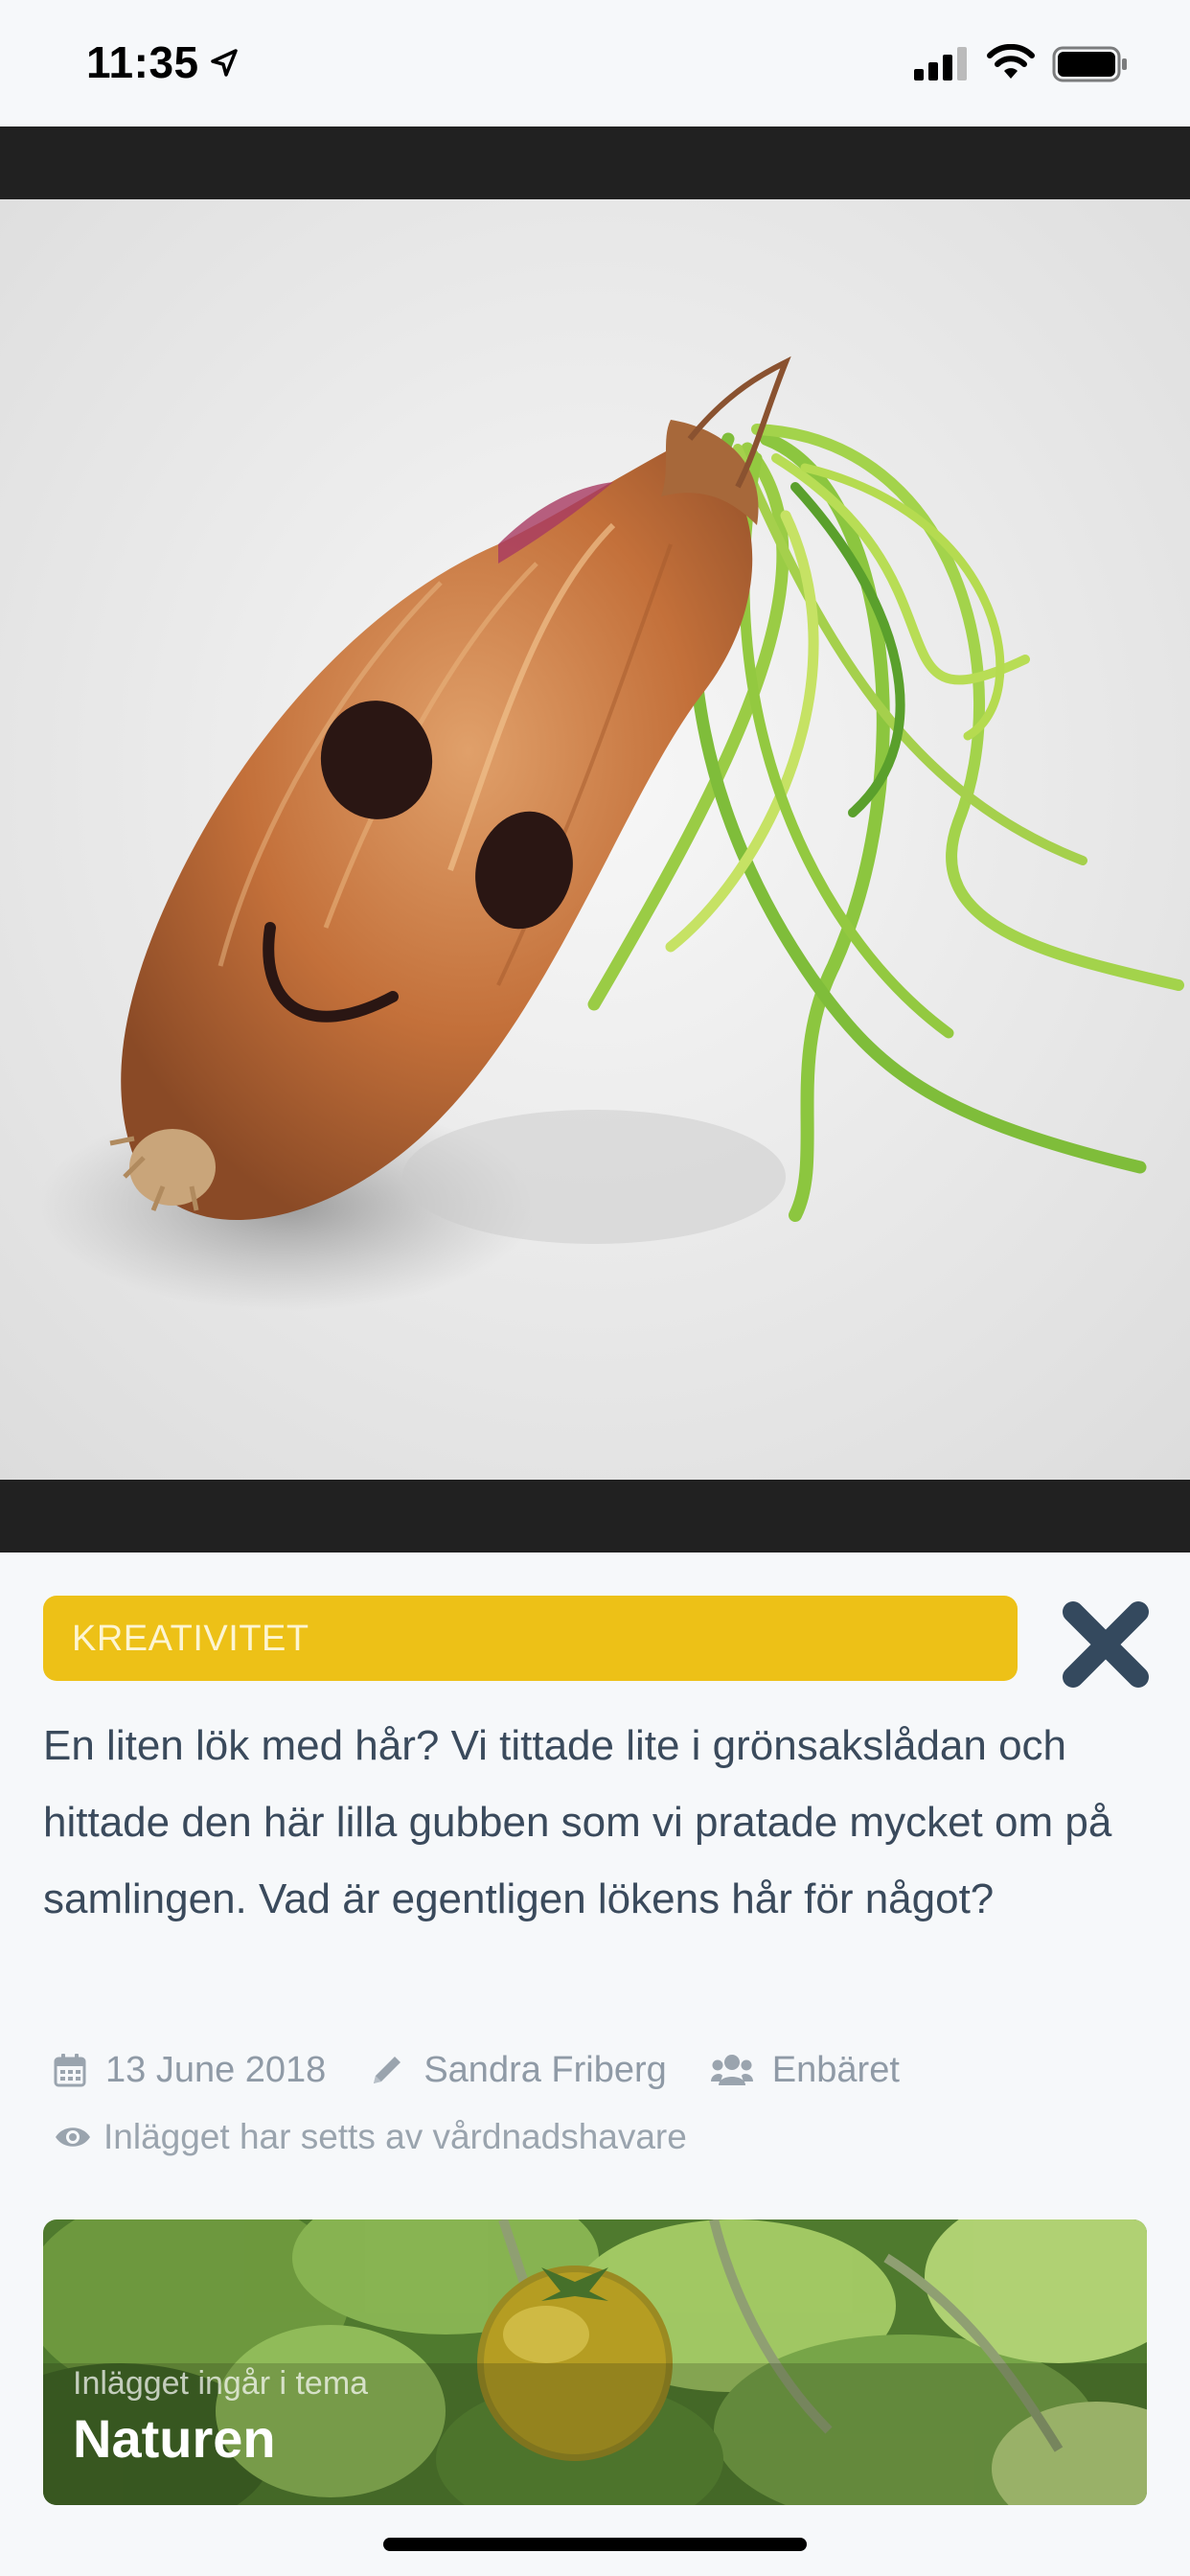 The height and width of the screenshot is (2576, 1190). I want to click on eye-icon, so click(73, 2137).